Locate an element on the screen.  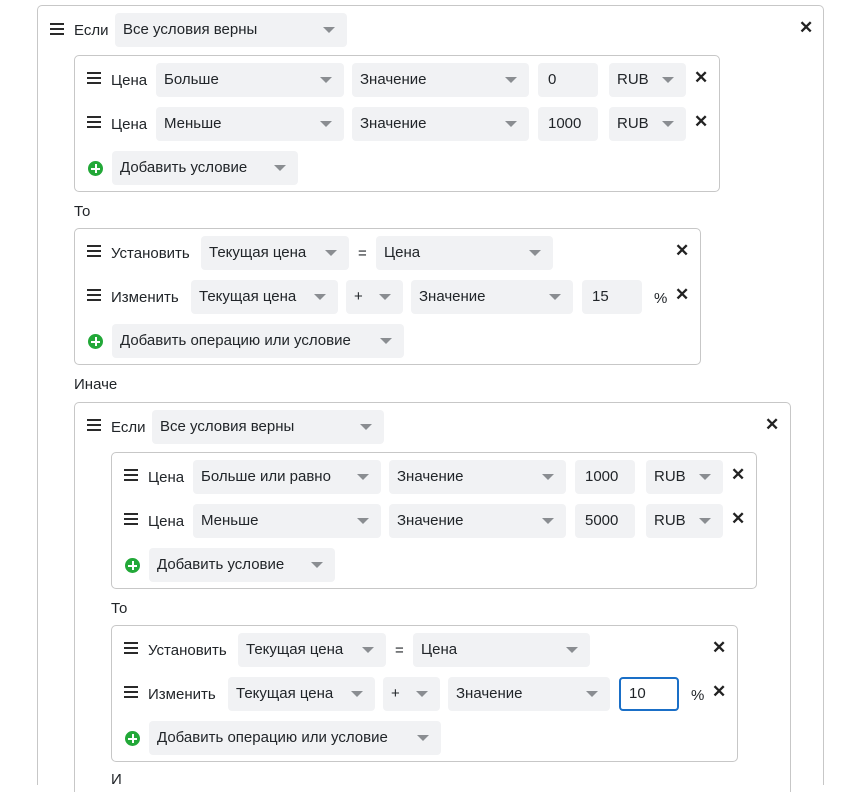
operation-equals-sign: = is located at coordinates (362, 253).